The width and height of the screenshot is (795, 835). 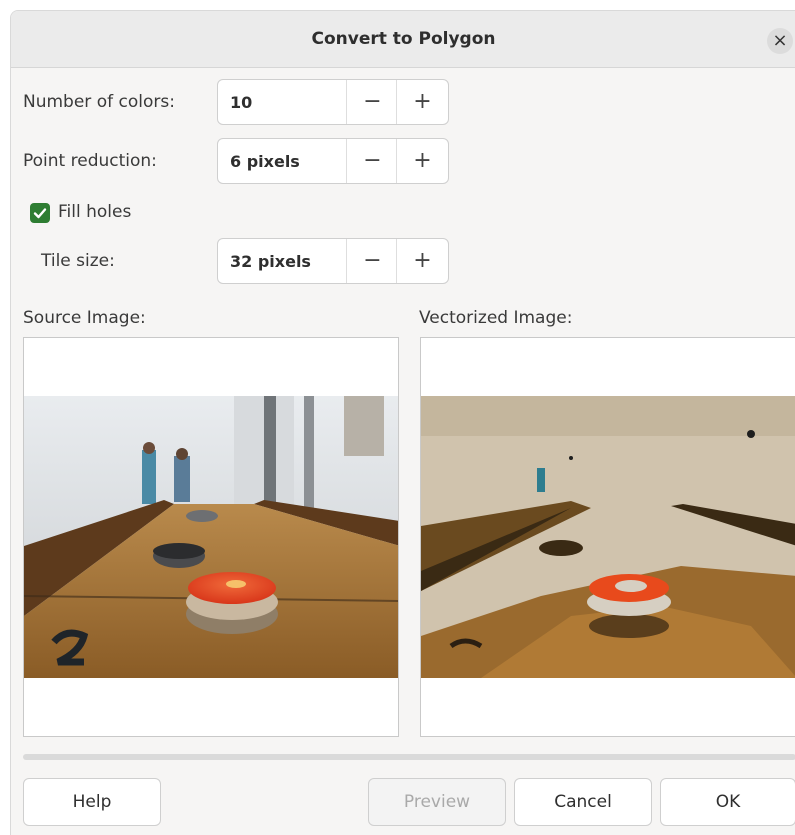 What do you see at coordinates (333, 102) in the screenshot?
I see `colors-spinbox: 10 − +` at bounding box center [333, 102].